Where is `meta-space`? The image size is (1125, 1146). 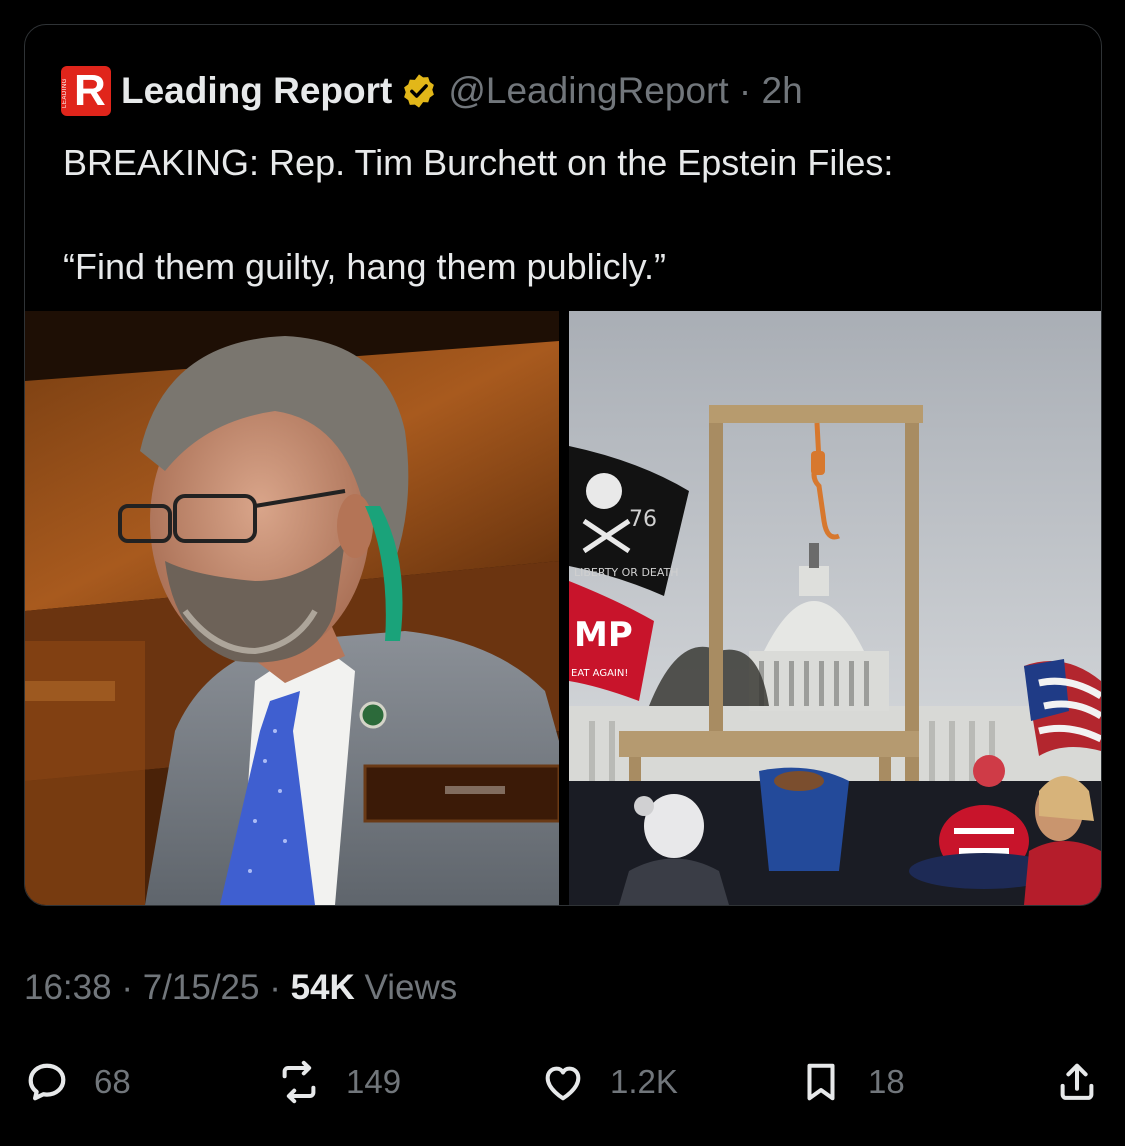 meta-space is located at coordinates (360, 988).